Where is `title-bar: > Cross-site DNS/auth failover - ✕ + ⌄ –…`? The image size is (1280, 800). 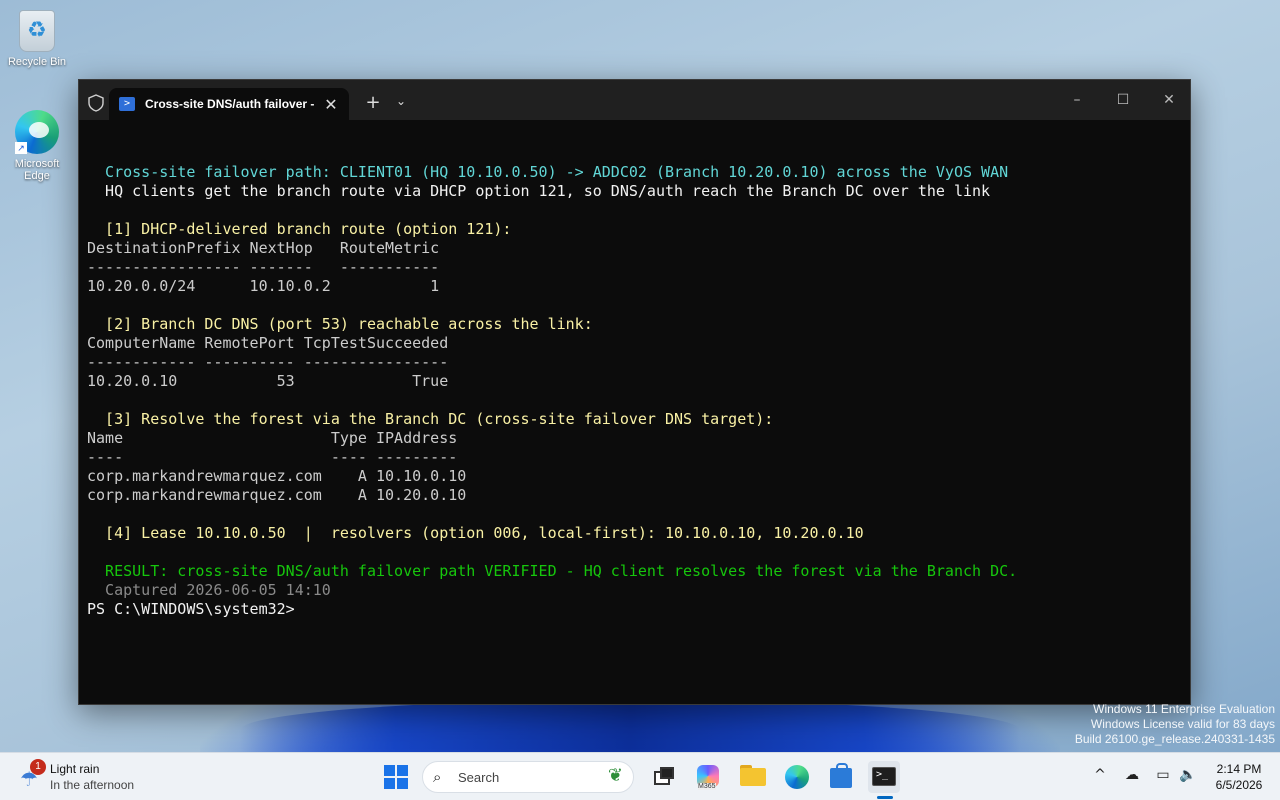 title-bar: > Cross-site DNS/auth failover - ✕ + ⌄ –… is located at coordinates (634, 100).